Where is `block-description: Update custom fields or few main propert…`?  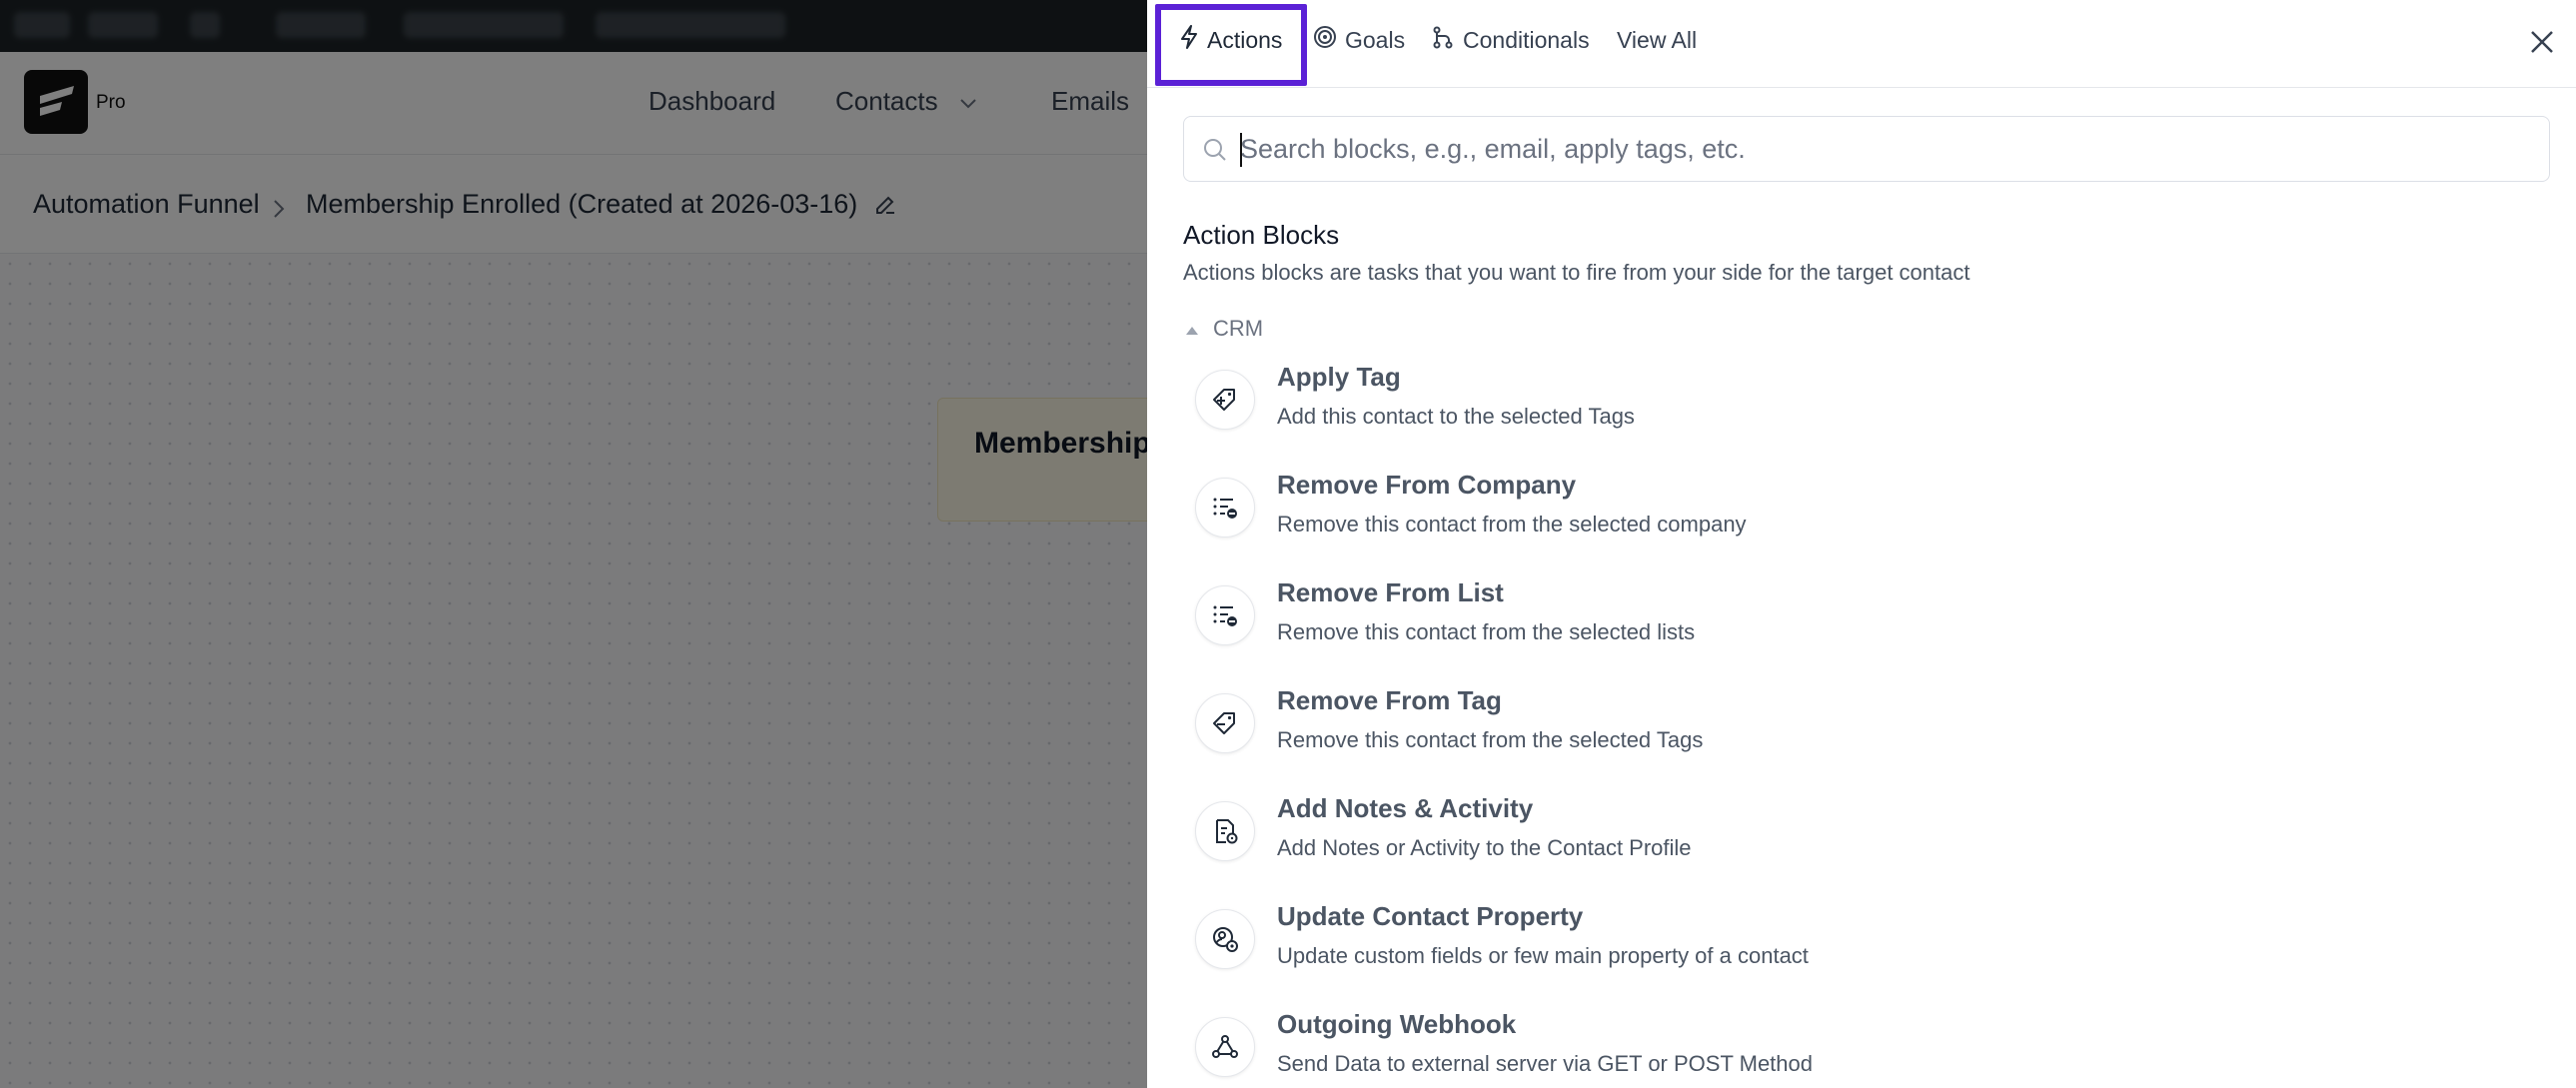
block-description: Update custom fields or few main propert… is located at coordinates (1543, 955).